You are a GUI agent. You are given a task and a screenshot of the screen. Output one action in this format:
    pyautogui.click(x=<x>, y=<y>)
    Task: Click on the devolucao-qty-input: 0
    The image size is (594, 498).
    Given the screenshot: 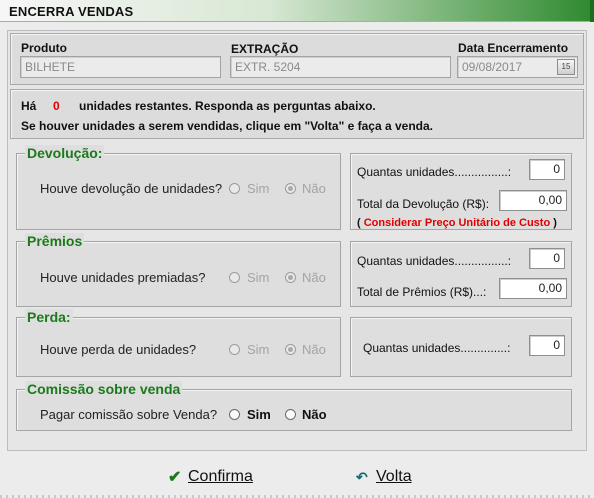 What is the action you would take?
    pyautogui.click(x=547, y=169)
    